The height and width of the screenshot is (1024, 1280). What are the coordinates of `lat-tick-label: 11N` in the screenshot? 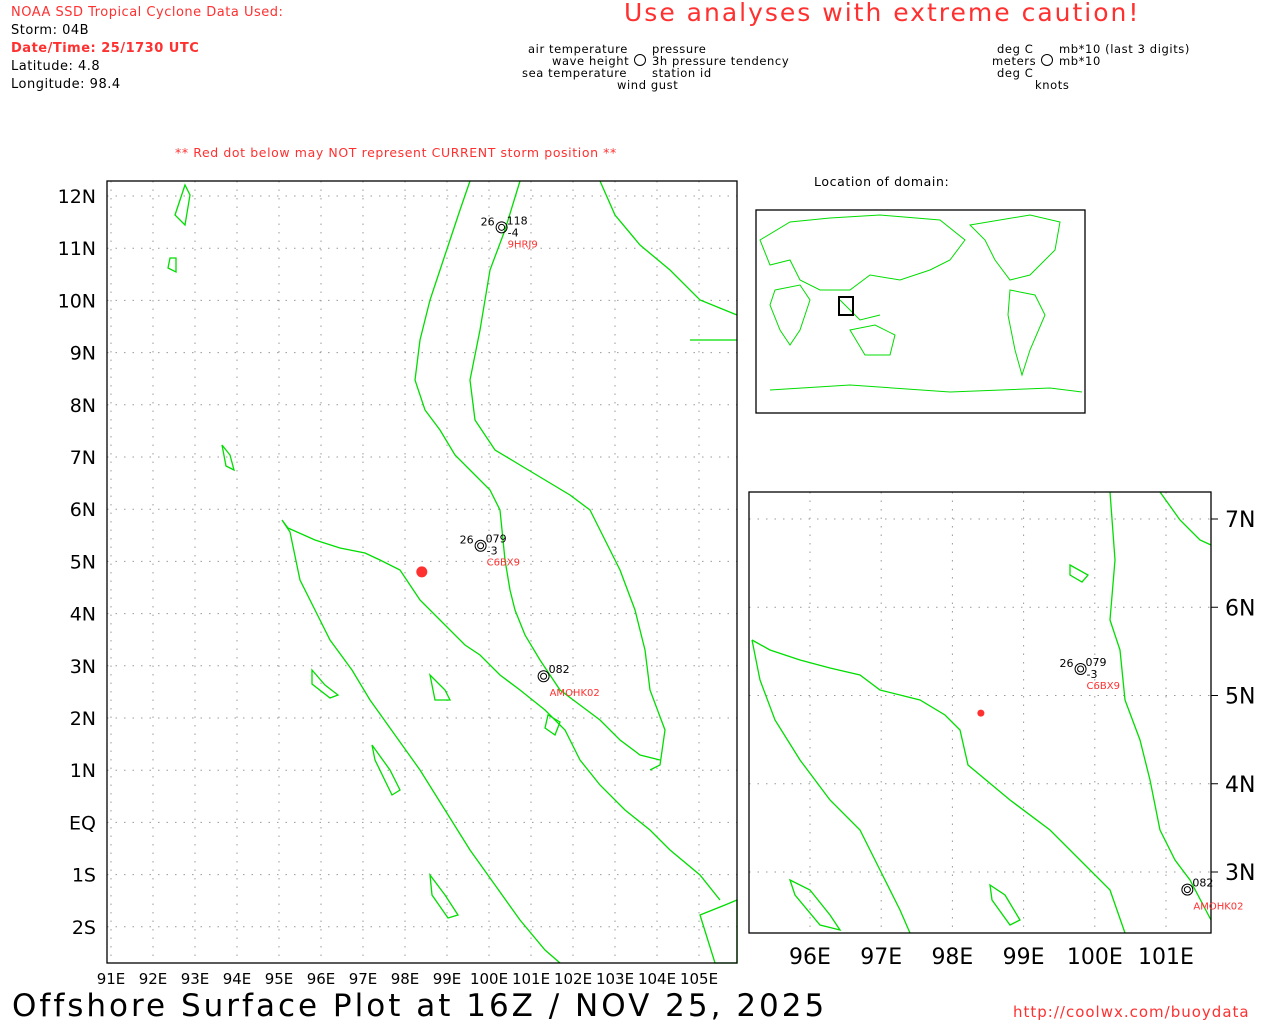 It's located at (77, 249).